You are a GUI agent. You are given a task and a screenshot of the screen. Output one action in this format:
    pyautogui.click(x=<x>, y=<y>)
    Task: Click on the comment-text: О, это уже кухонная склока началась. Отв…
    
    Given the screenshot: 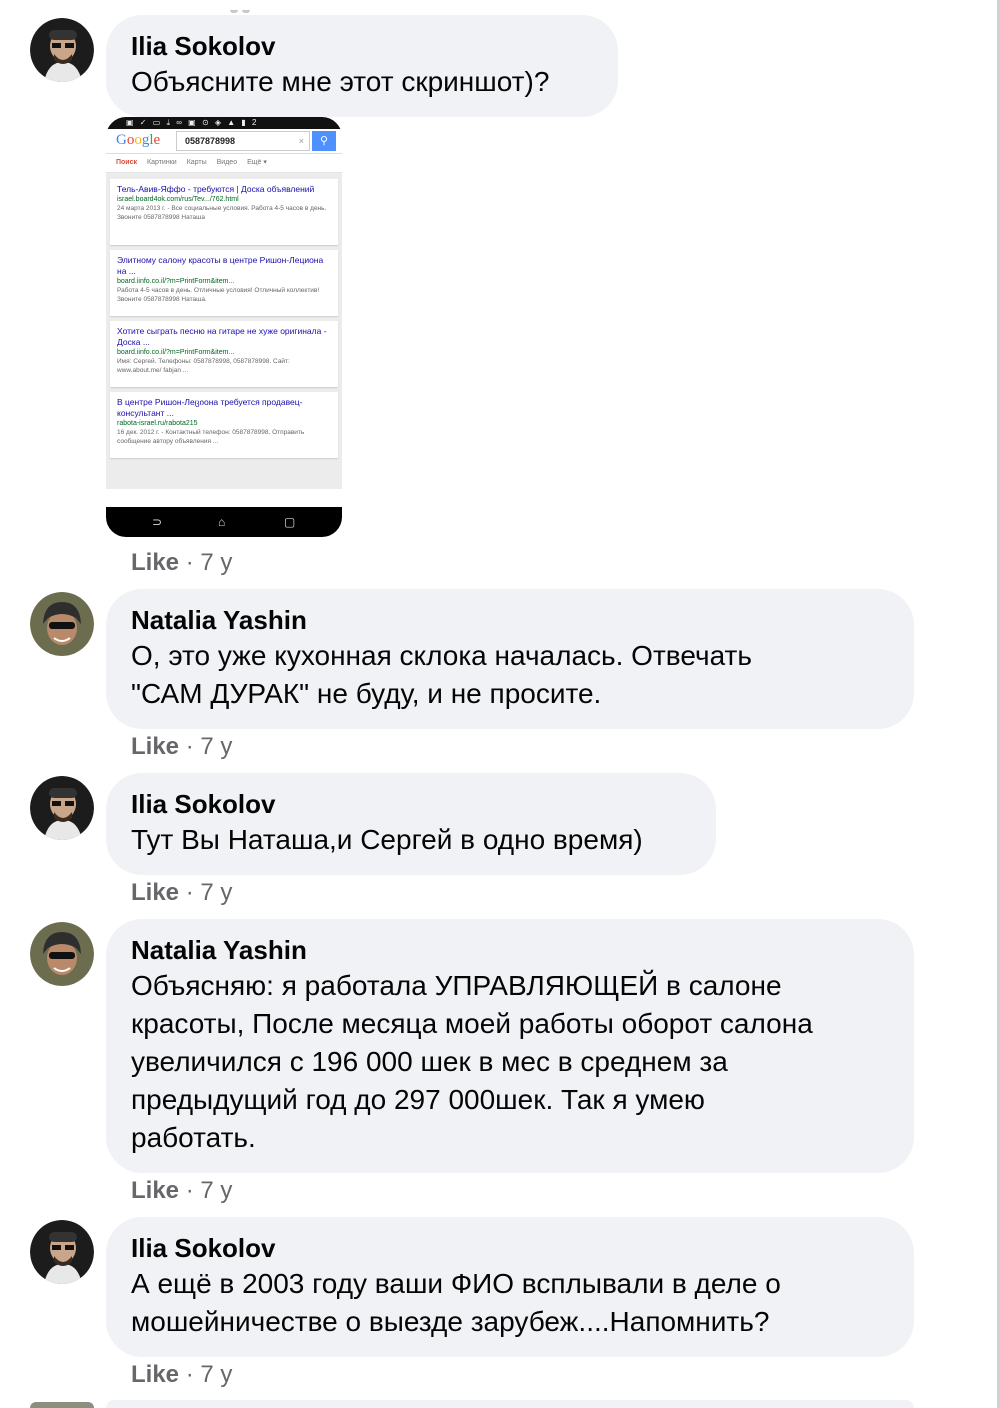 What is the action you would take?
    pyautogui.click(x=441, y=655)
    